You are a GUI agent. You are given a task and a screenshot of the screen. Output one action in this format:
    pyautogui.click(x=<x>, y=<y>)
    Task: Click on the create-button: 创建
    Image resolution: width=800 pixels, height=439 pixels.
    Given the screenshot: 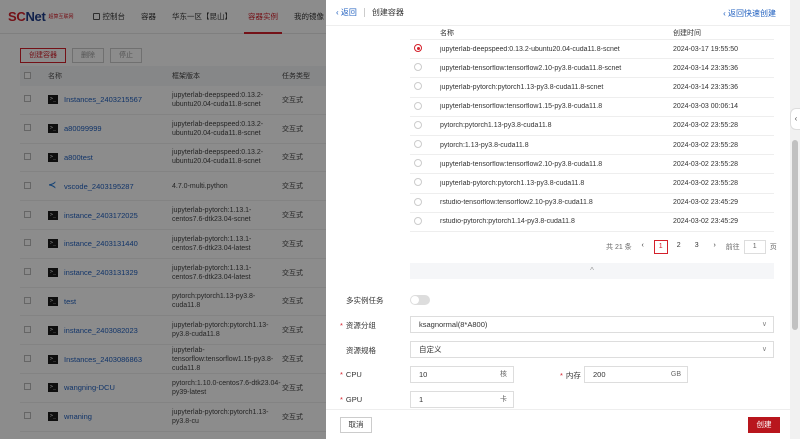 What is the action you would take?
    pyautogui.click(x=764, y=425)
    